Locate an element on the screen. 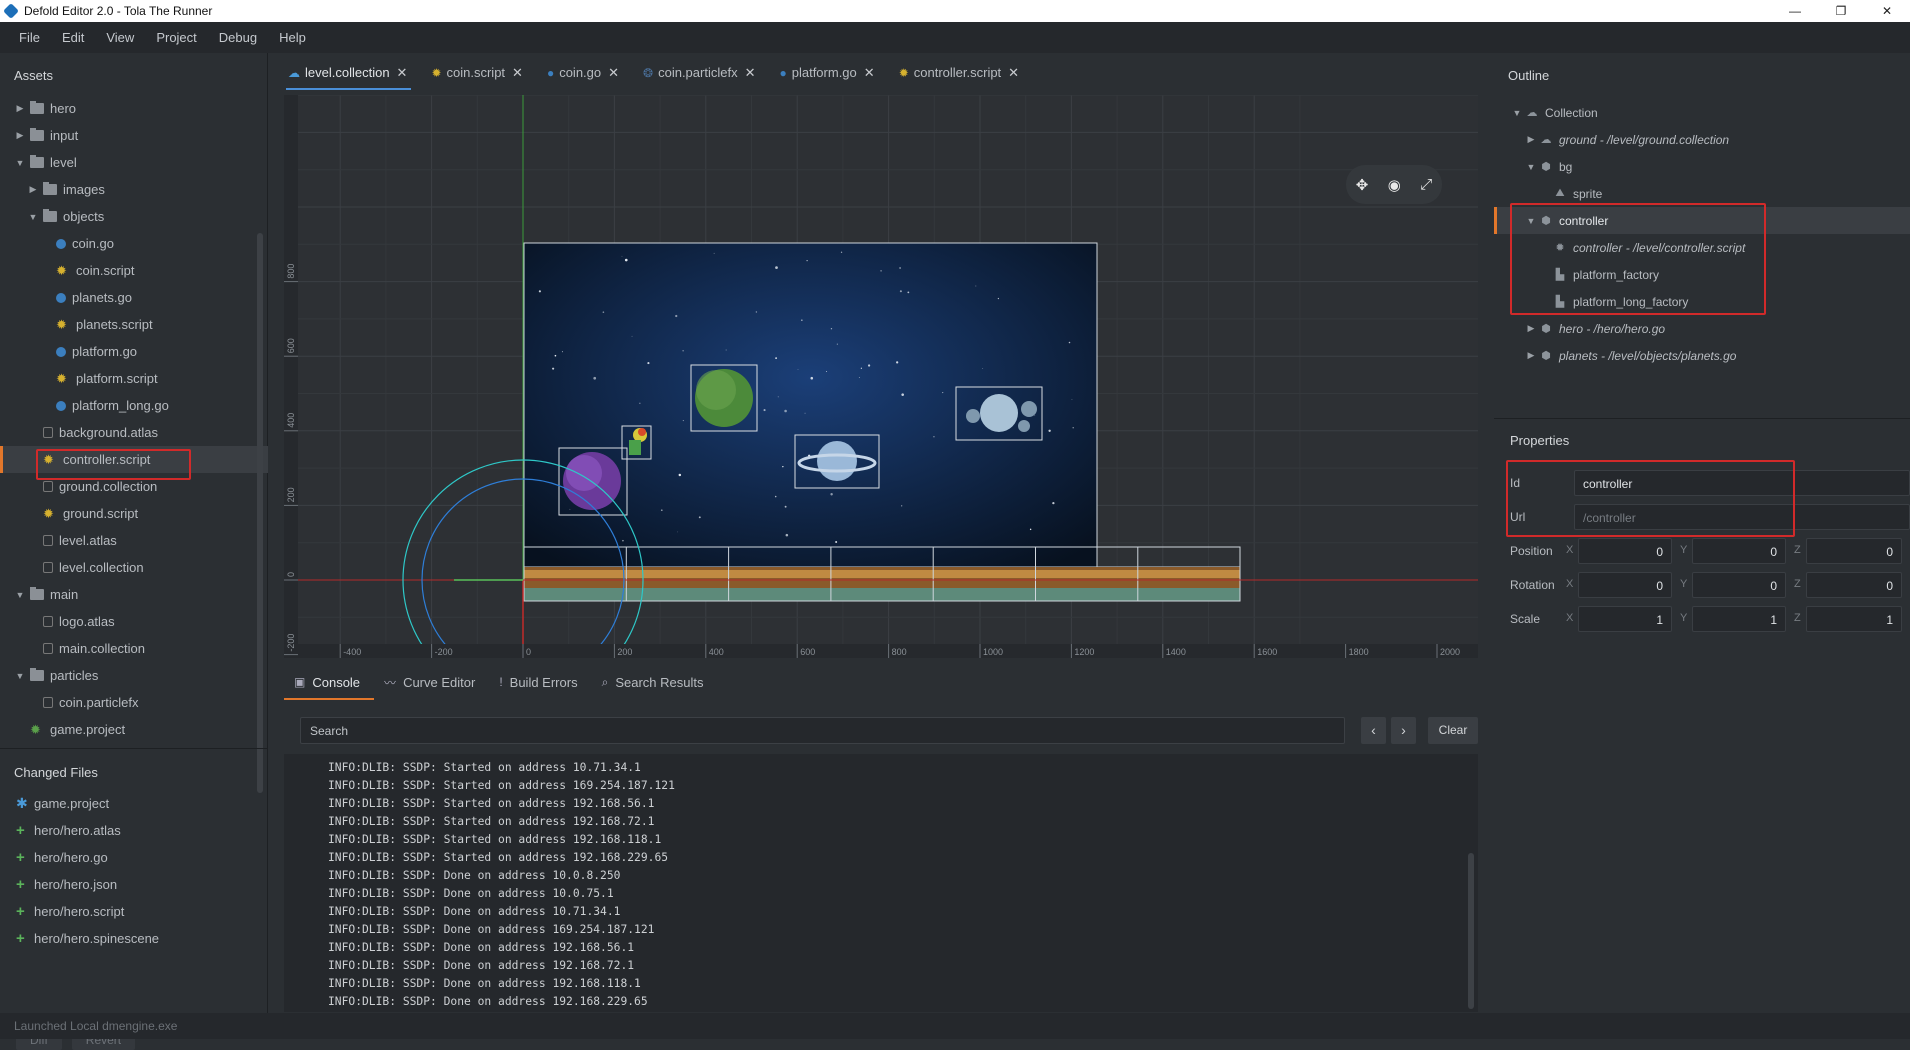 The width and height of the screenshot is (1910, 1050). tab-build-errors: ! Build Errors is located at coordinates (540, 682).